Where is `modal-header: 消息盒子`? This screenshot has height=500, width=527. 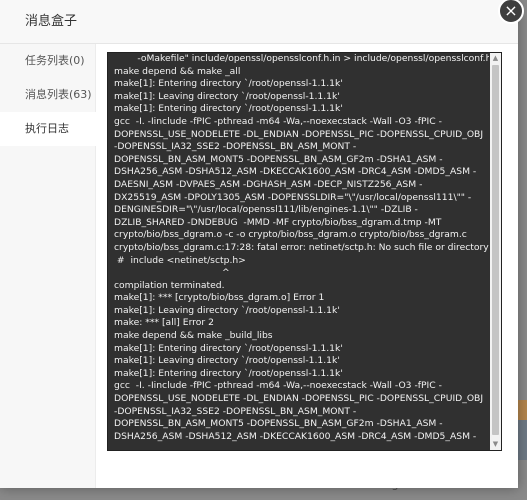 modal-header: 消息盒子 is located at coordinates (259, 22).